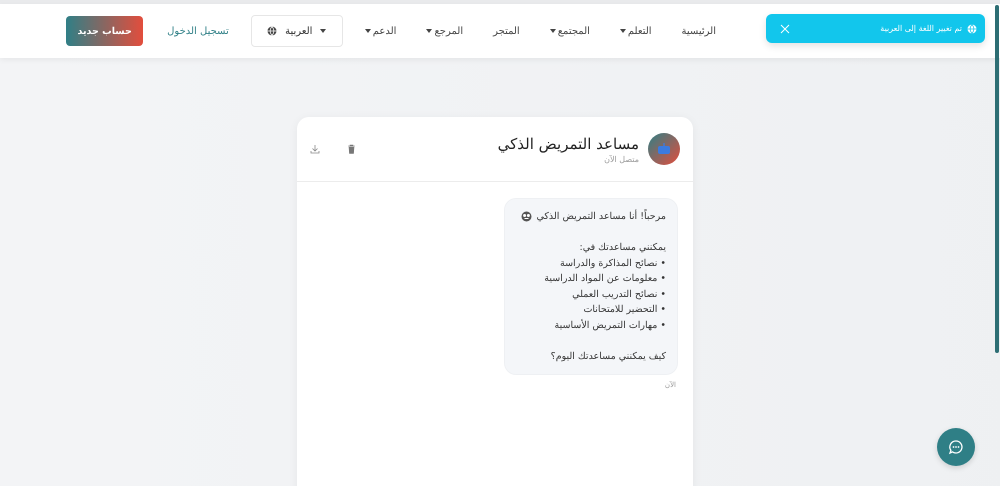  I want to click on nav-link: المجتمع, so click(570, 31).